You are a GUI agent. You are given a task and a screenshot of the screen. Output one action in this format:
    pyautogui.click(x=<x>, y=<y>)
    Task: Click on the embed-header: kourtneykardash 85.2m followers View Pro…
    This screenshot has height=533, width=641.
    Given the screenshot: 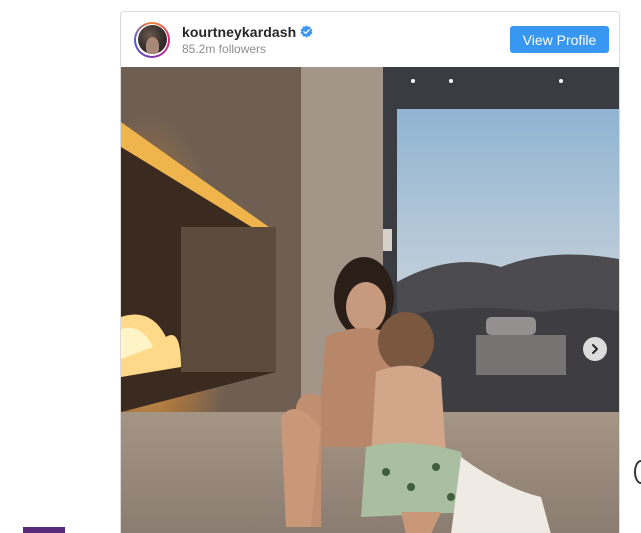 What is the action you would take?
    pyautogui.click(x=370, y=39)
    